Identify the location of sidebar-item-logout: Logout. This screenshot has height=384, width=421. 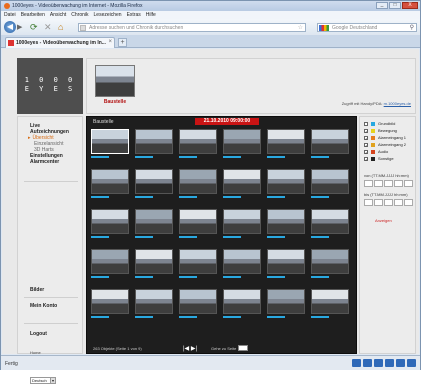
(38, 334).